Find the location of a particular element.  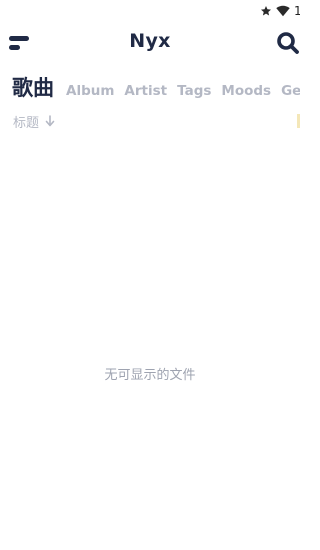

tab-artist: Artist is located at coordinates (145, 91).